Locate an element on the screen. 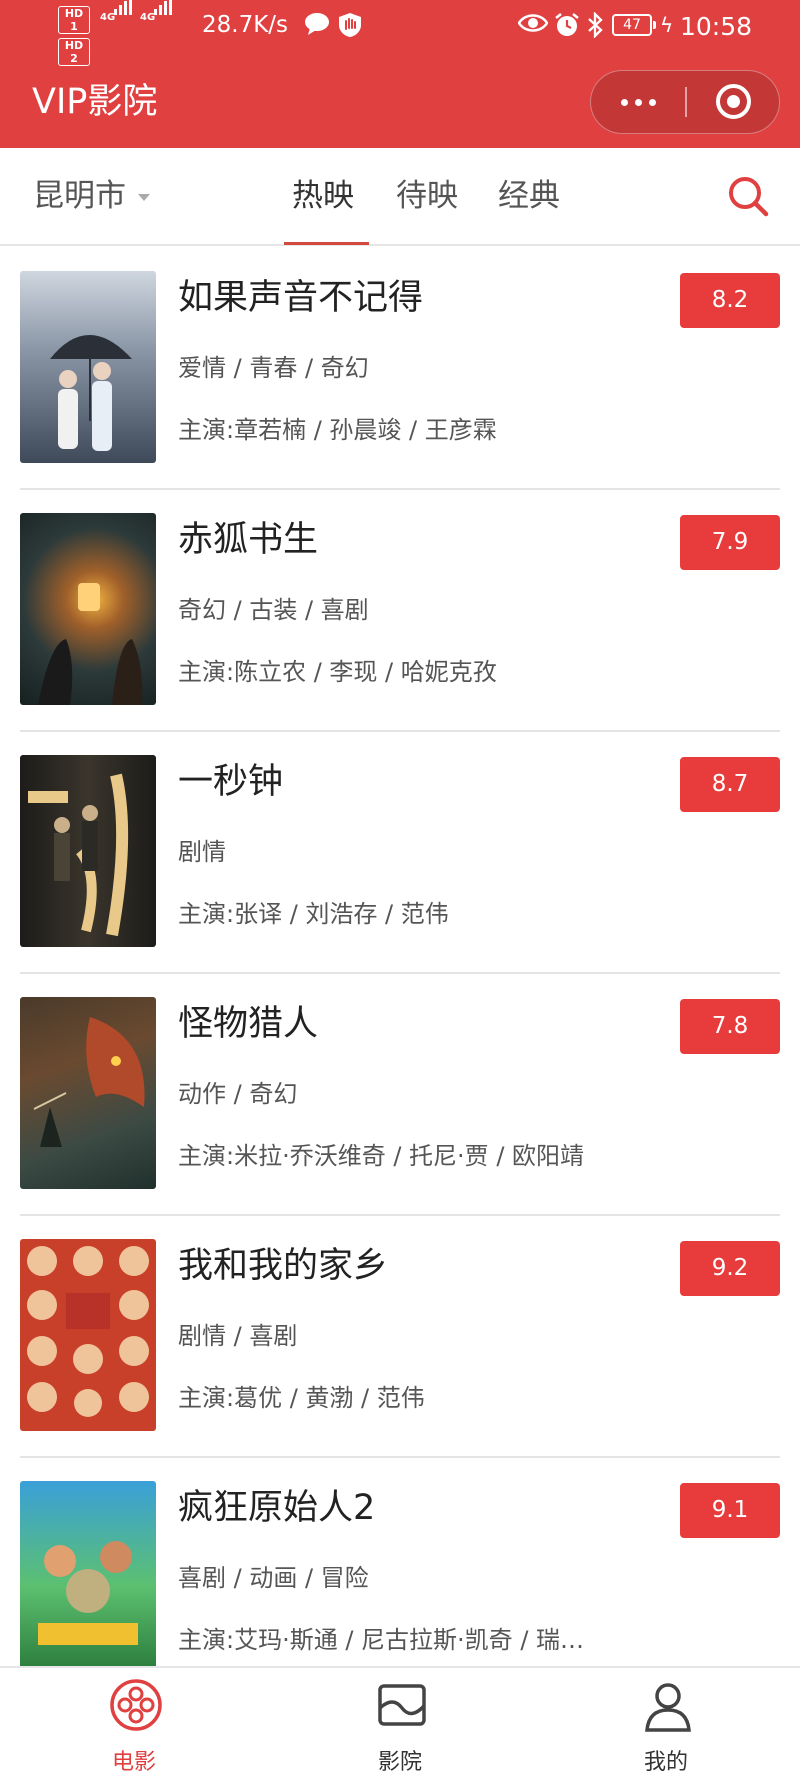 This screenshot has width=800, height=1778. score-badge: 8.2 is located at coordinates (730, 300).